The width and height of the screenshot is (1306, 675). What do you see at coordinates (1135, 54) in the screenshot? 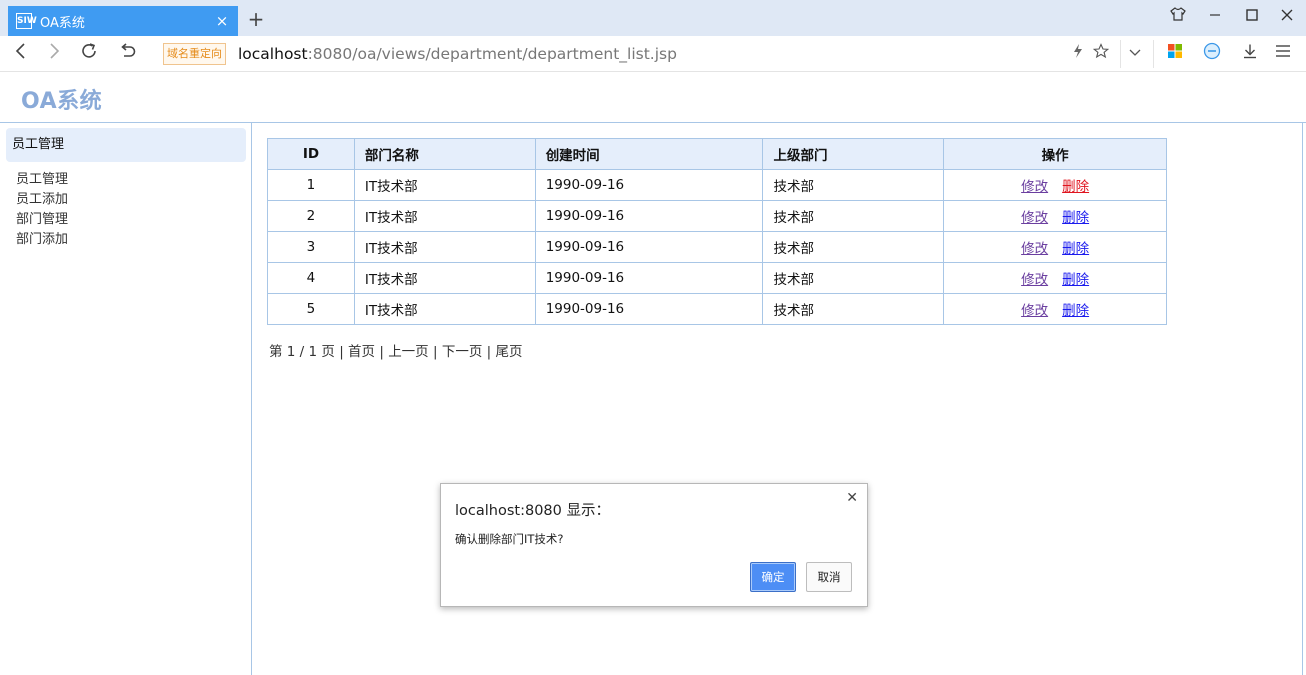
I see `chevron-down-icon` at bounding box center [1135, 54].